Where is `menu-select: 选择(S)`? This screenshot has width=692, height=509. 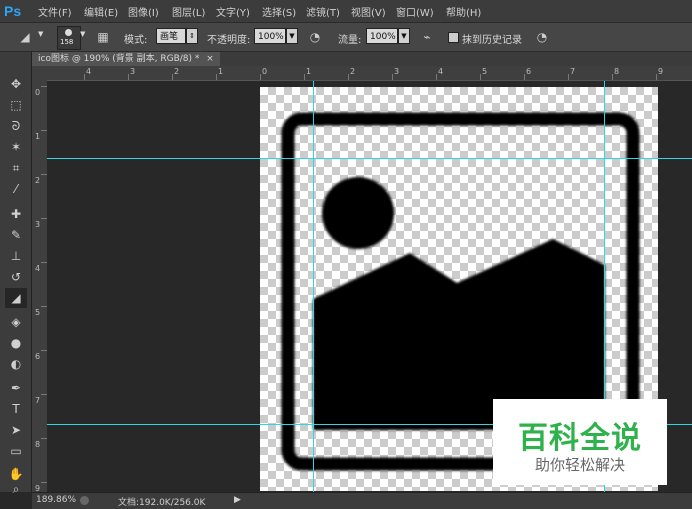
menu-select: 选择(S) is located at coordinates (279, 11).